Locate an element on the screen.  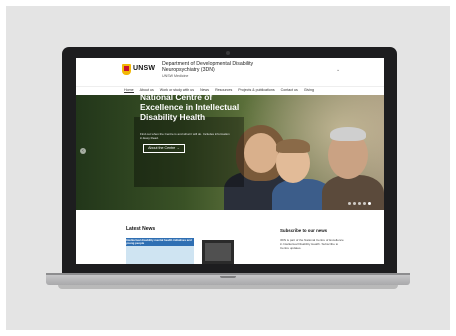
unsw-logo: UNSW is located at coordinates (139, 71).